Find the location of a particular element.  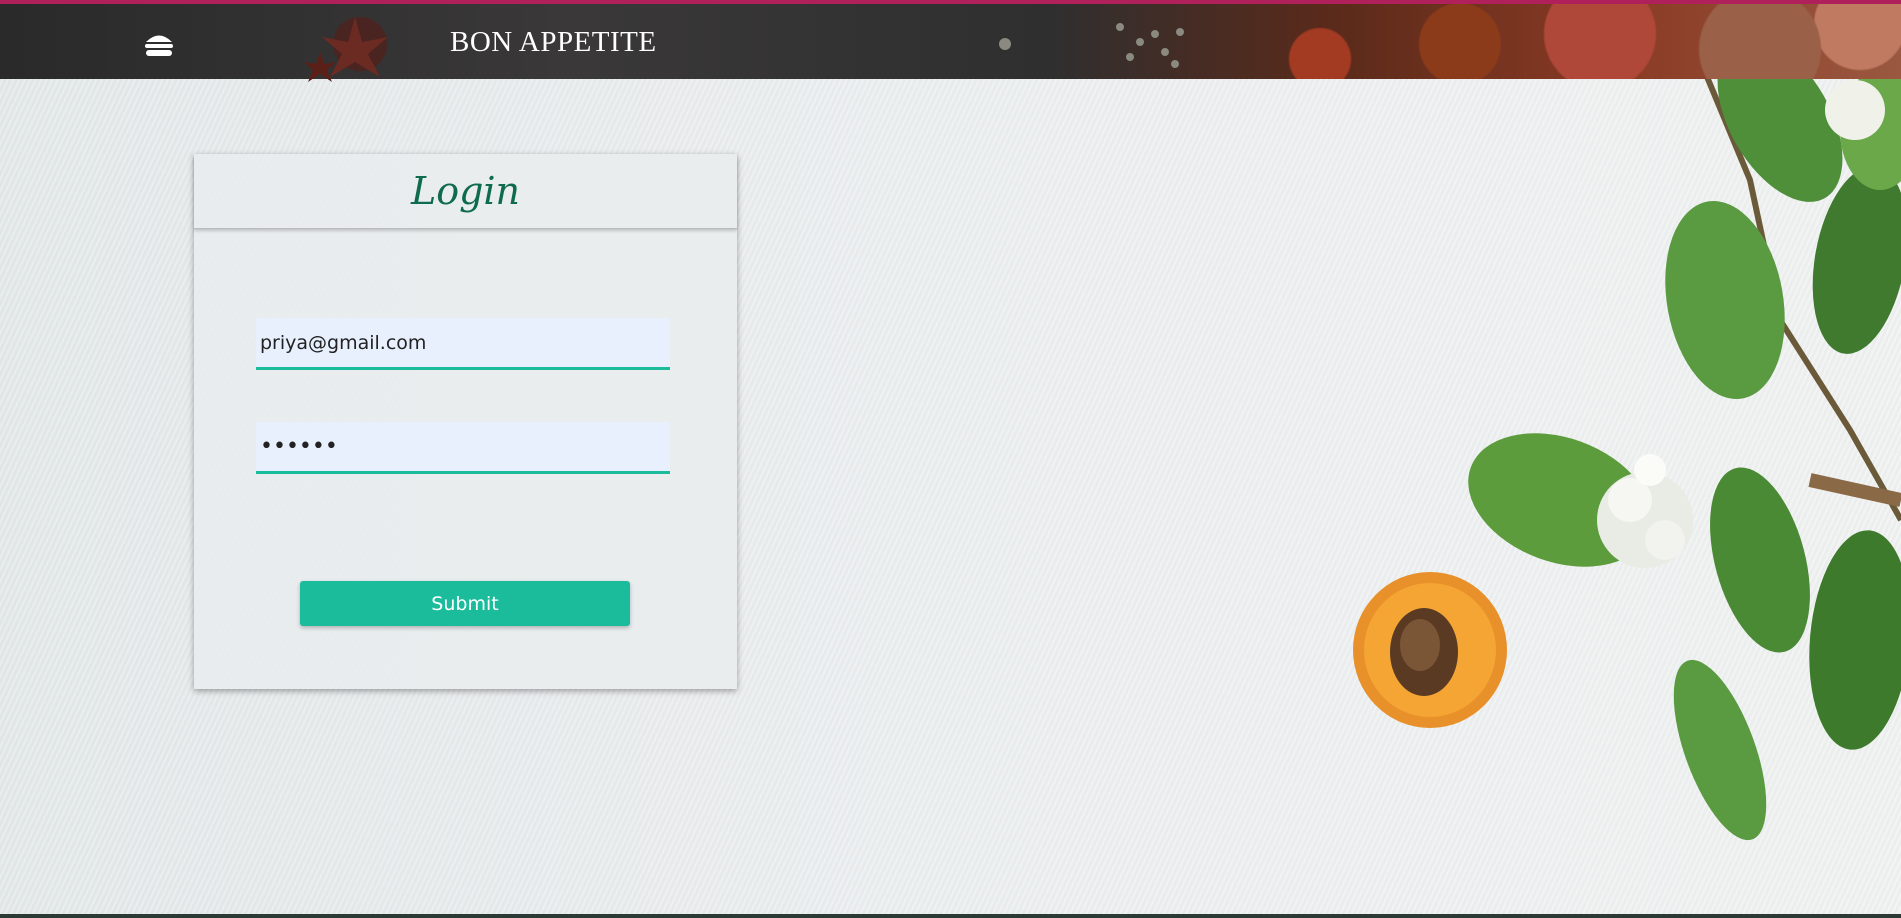

submit-button: Submit is located at coordinates (465, 603).